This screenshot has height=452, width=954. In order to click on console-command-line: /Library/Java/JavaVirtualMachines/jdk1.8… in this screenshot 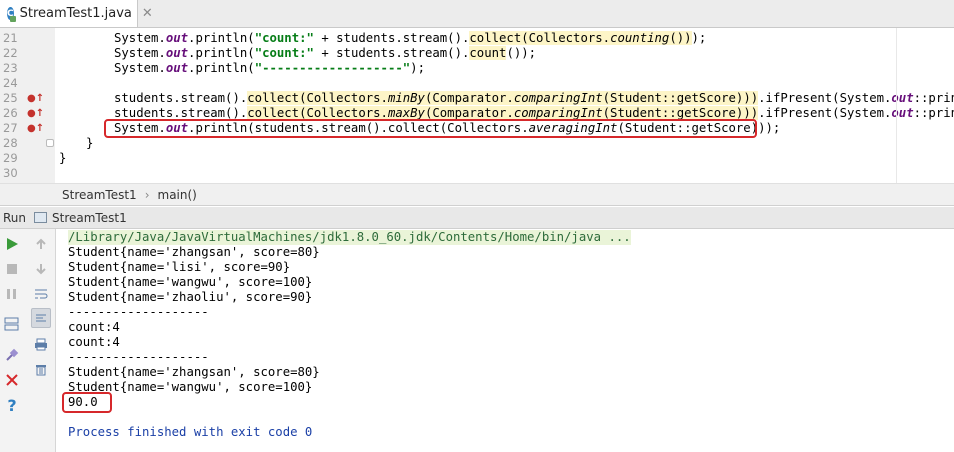, I will do `click(349, 237)`.